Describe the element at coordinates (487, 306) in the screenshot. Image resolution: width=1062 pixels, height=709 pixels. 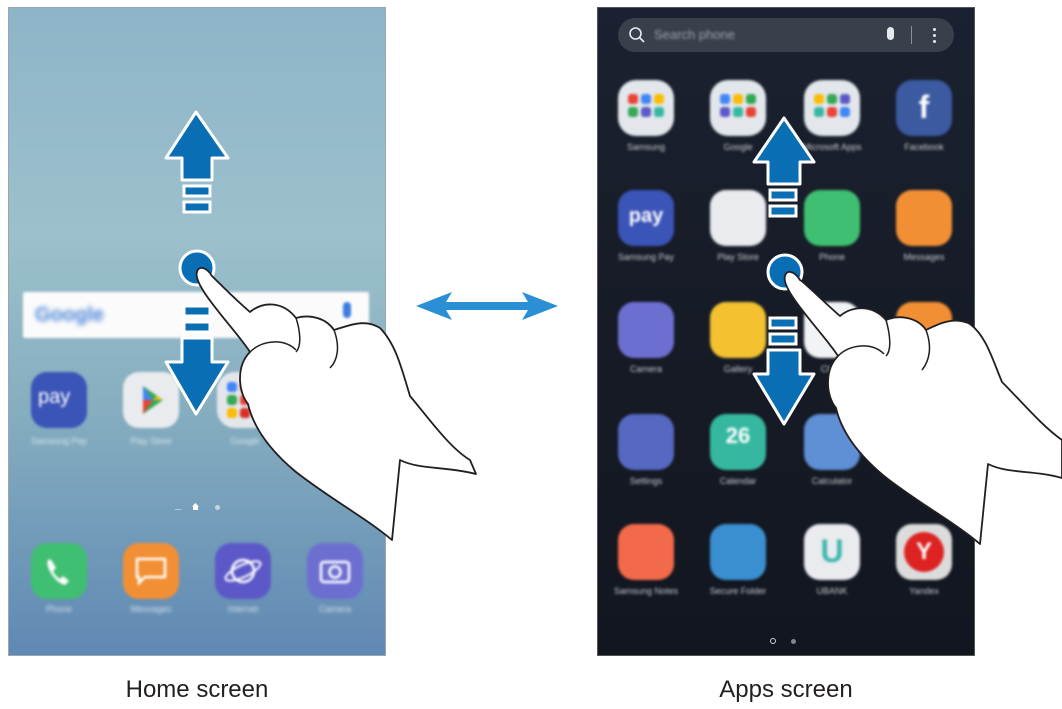
I see `swap-arrow-icon` at that location.